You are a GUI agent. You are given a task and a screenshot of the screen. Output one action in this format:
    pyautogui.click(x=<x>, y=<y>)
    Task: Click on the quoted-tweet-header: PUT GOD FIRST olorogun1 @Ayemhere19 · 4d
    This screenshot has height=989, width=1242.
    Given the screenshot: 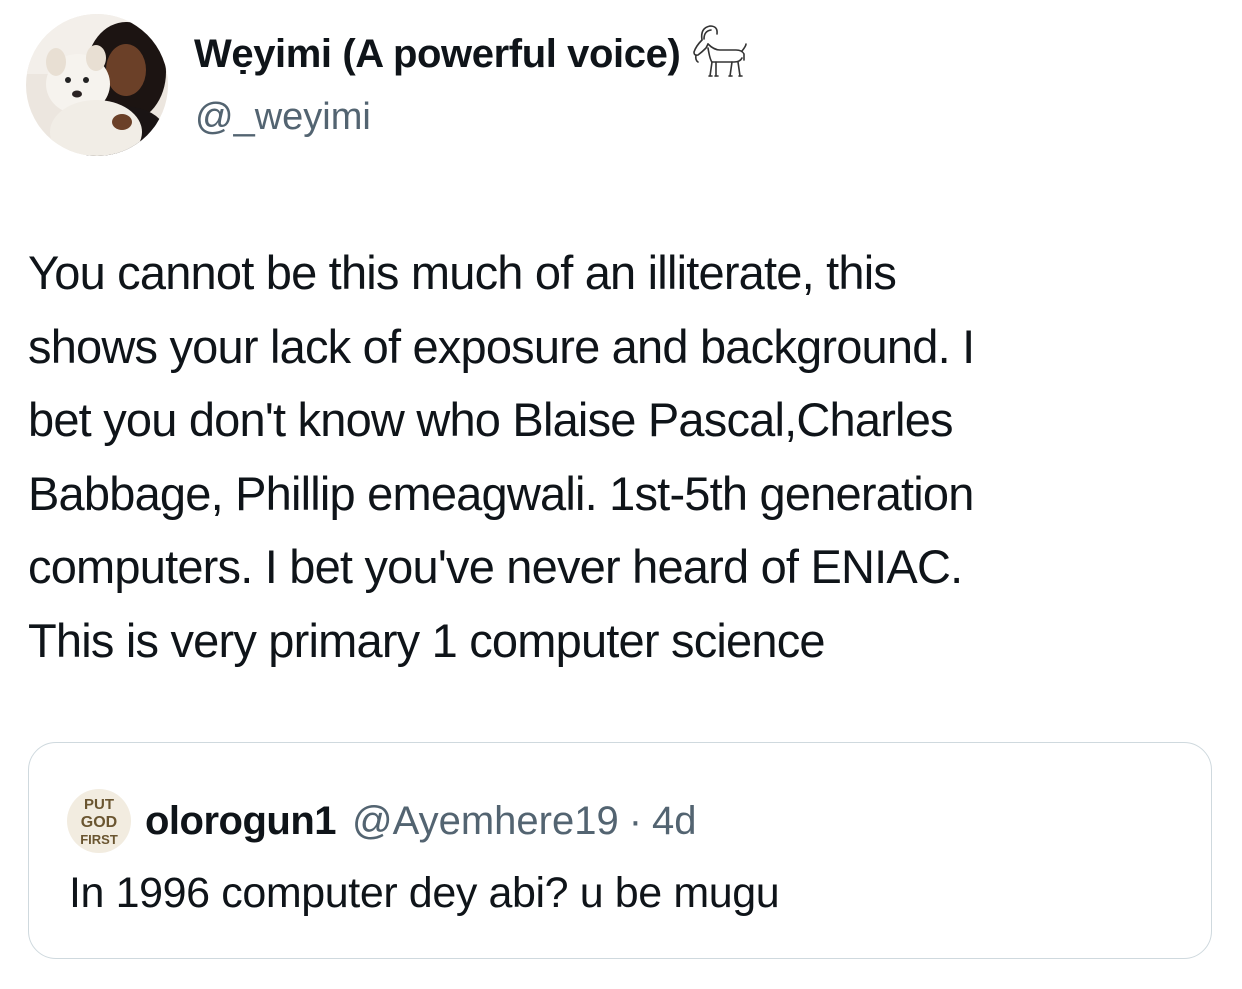 What is the action you would take?
    pyautogui.click(x=382, y=821)
    